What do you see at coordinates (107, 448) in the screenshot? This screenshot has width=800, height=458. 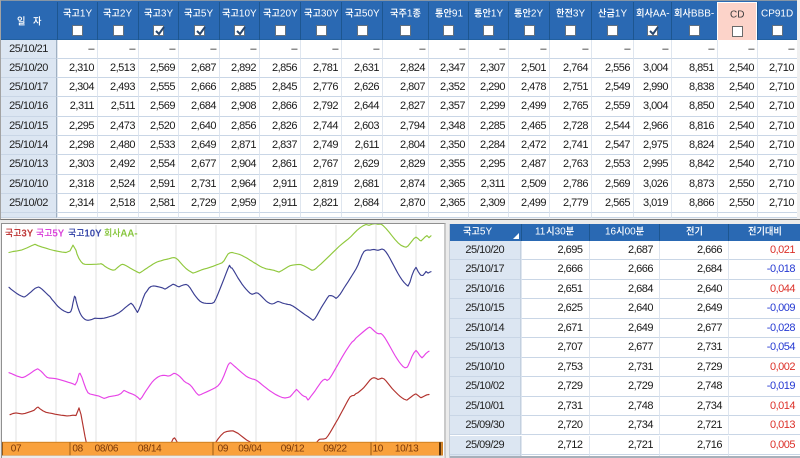 I see `svg-text: 08/06` at bounding box center [107, 448].